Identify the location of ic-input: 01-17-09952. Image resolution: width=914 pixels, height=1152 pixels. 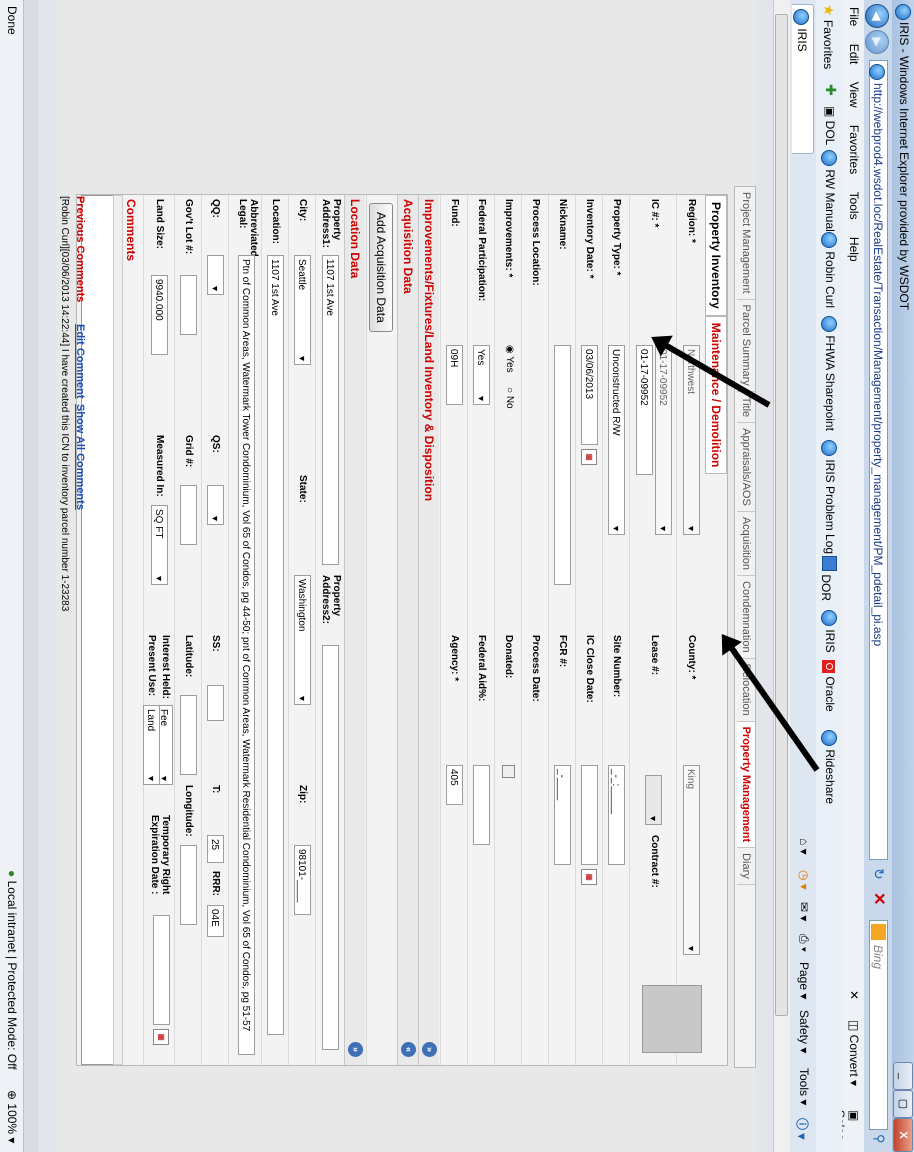
(644, 410).